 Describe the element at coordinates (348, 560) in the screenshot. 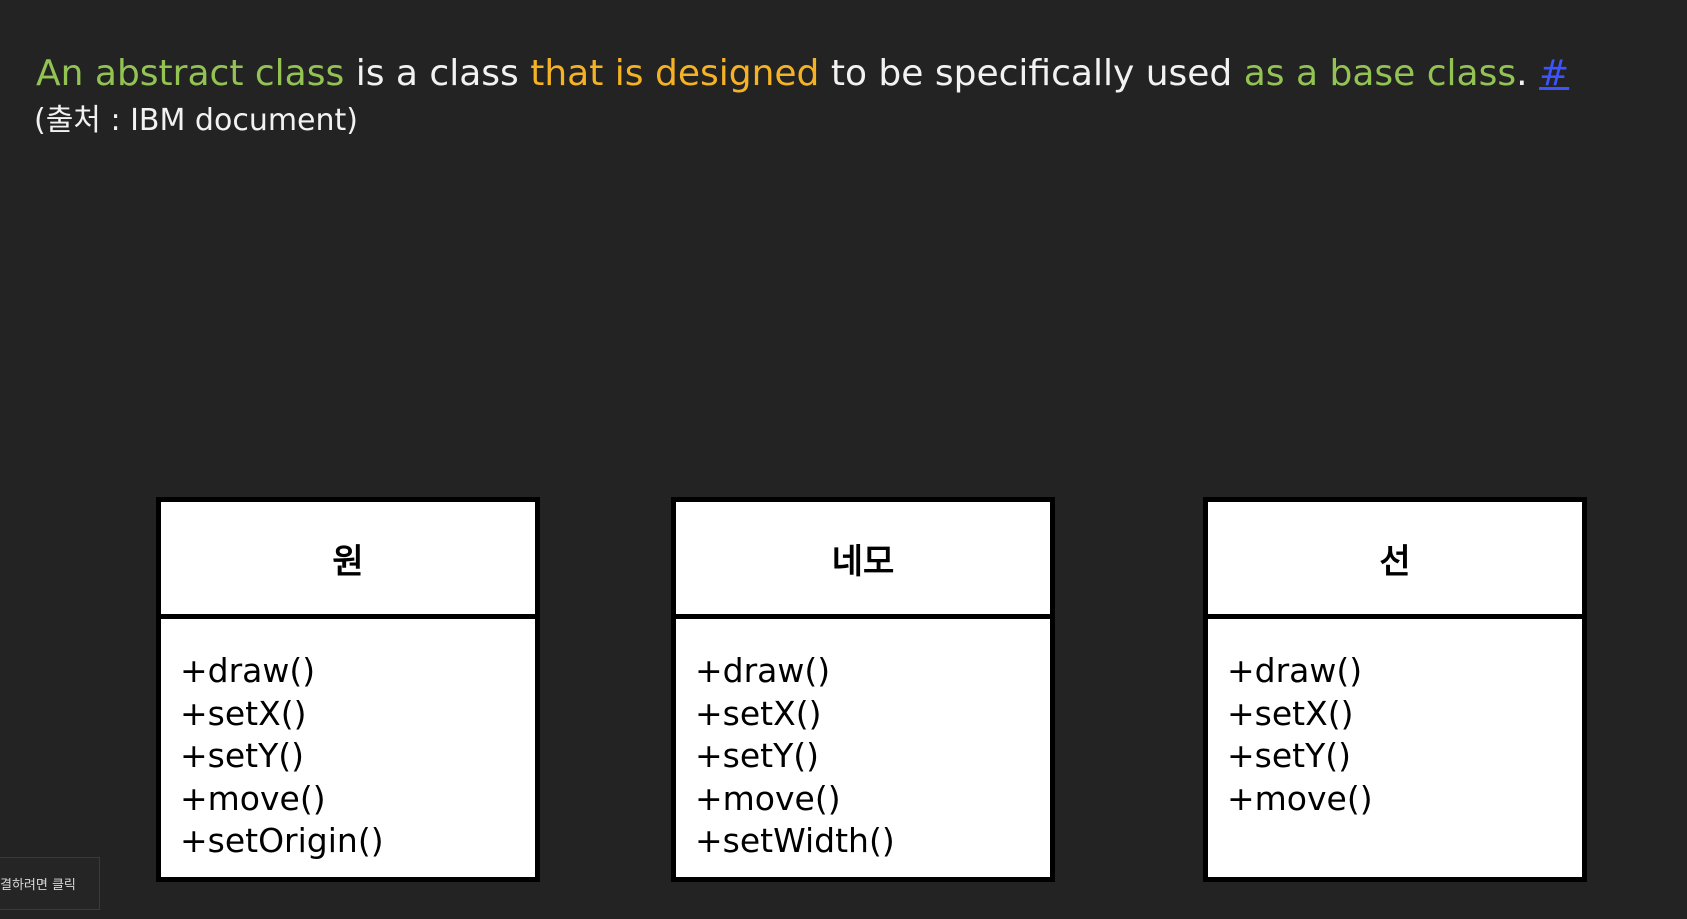

I see `class-name: 원` at that location.